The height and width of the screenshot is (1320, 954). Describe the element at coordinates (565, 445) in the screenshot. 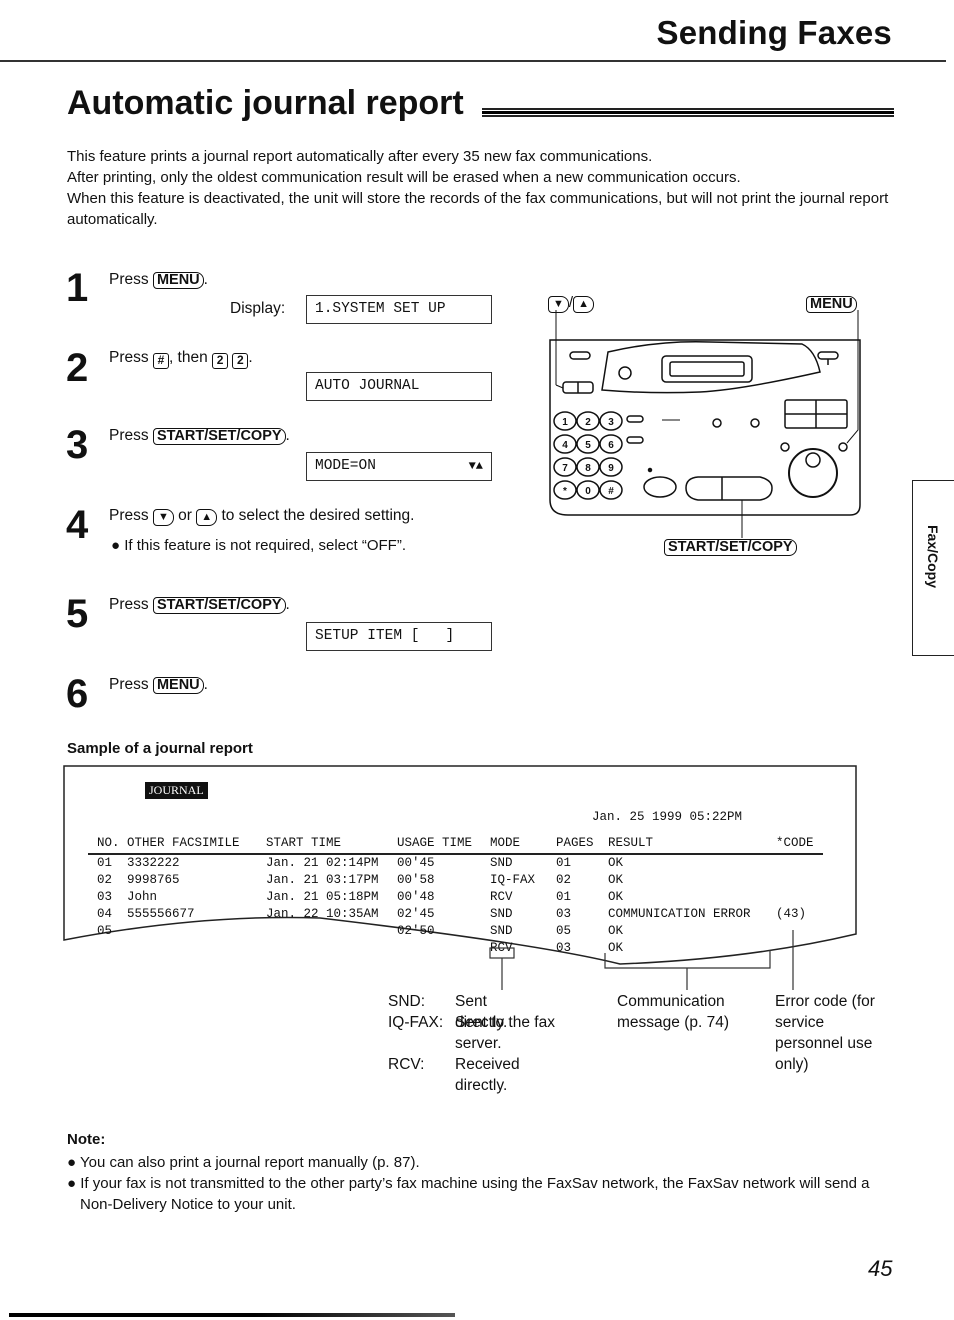

I see `keypad-key-label: 4` at that location.